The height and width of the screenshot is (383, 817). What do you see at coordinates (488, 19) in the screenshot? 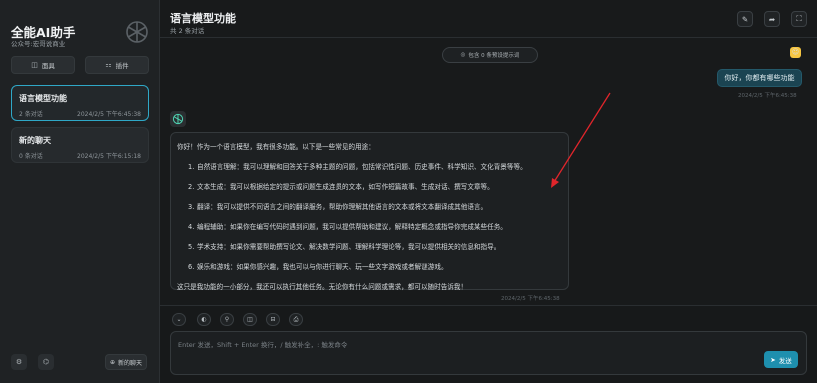
I see `chat-header: 语言模型功能 共 2 条对话 ✎ ➦ ⛶` at bounding box center [488, 19].